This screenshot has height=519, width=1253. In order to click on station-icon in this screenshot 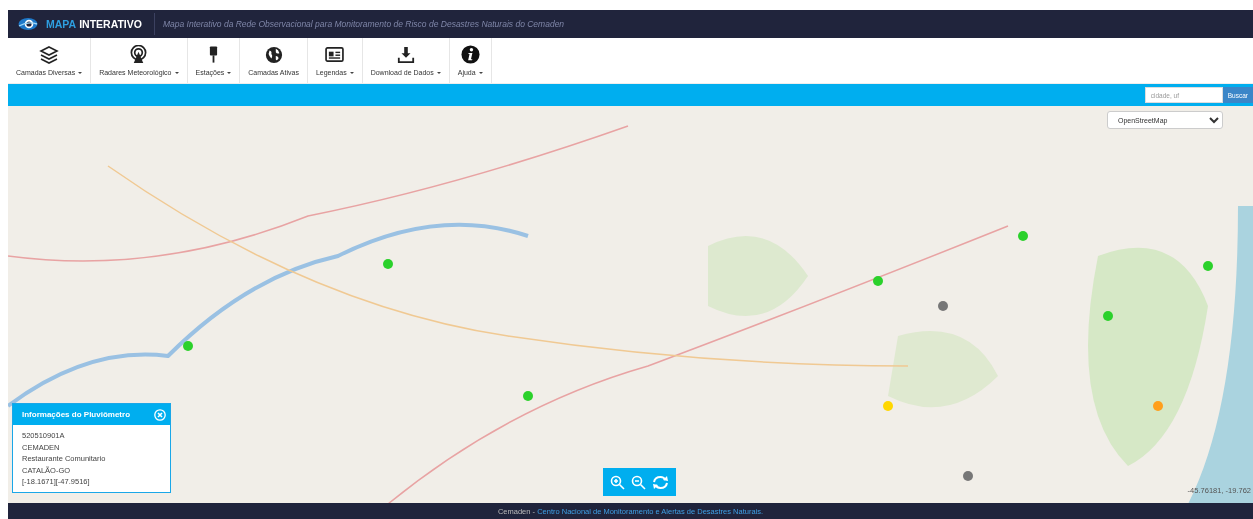, I will do `click(213, 54)`.